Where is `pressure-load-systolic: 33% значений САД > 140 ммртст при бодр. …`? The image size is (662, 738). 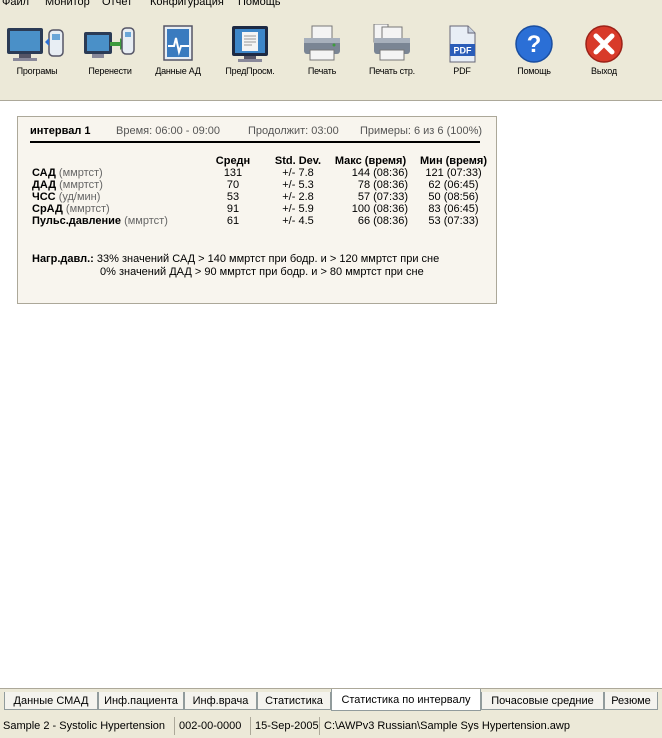
pressure-load-systolic: 33% значений САД > 140 ммртст при бодр. … is located at coordinates (268, 259).